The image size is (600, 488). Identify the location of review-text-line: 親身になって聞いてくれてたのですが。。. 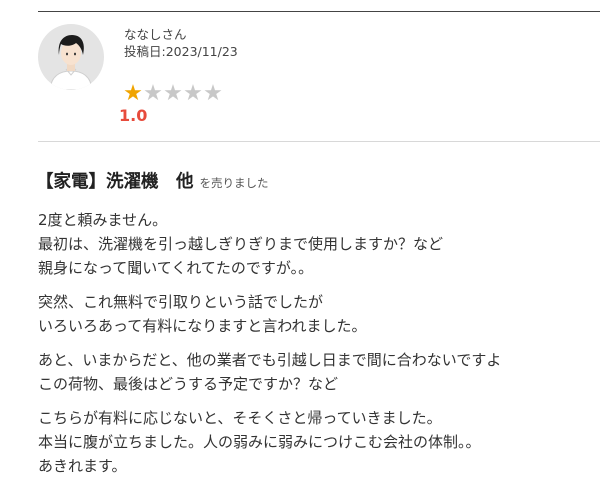
(176, 268).